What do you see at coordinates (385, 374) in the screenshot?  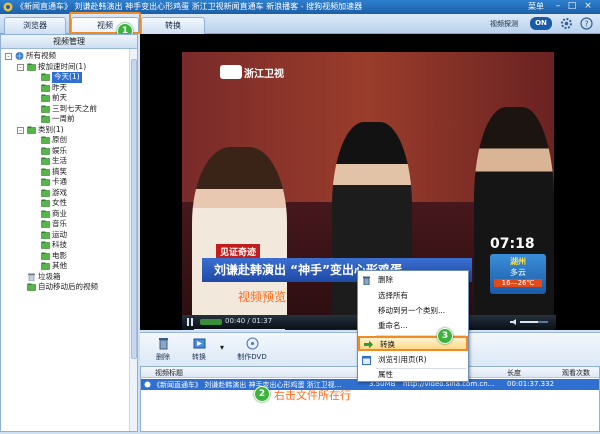 I see `menu-label: 属性` at bounding box center [385, 374].